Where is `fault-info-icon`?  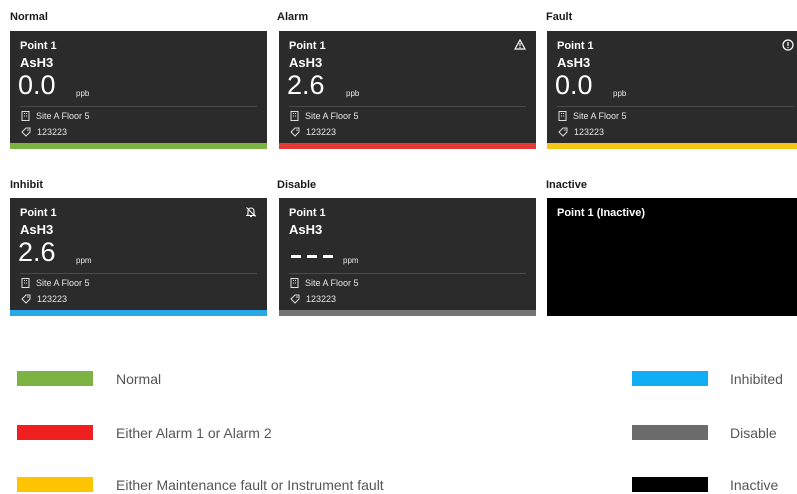
fault-info-icon is located at coordinates (788, 45).